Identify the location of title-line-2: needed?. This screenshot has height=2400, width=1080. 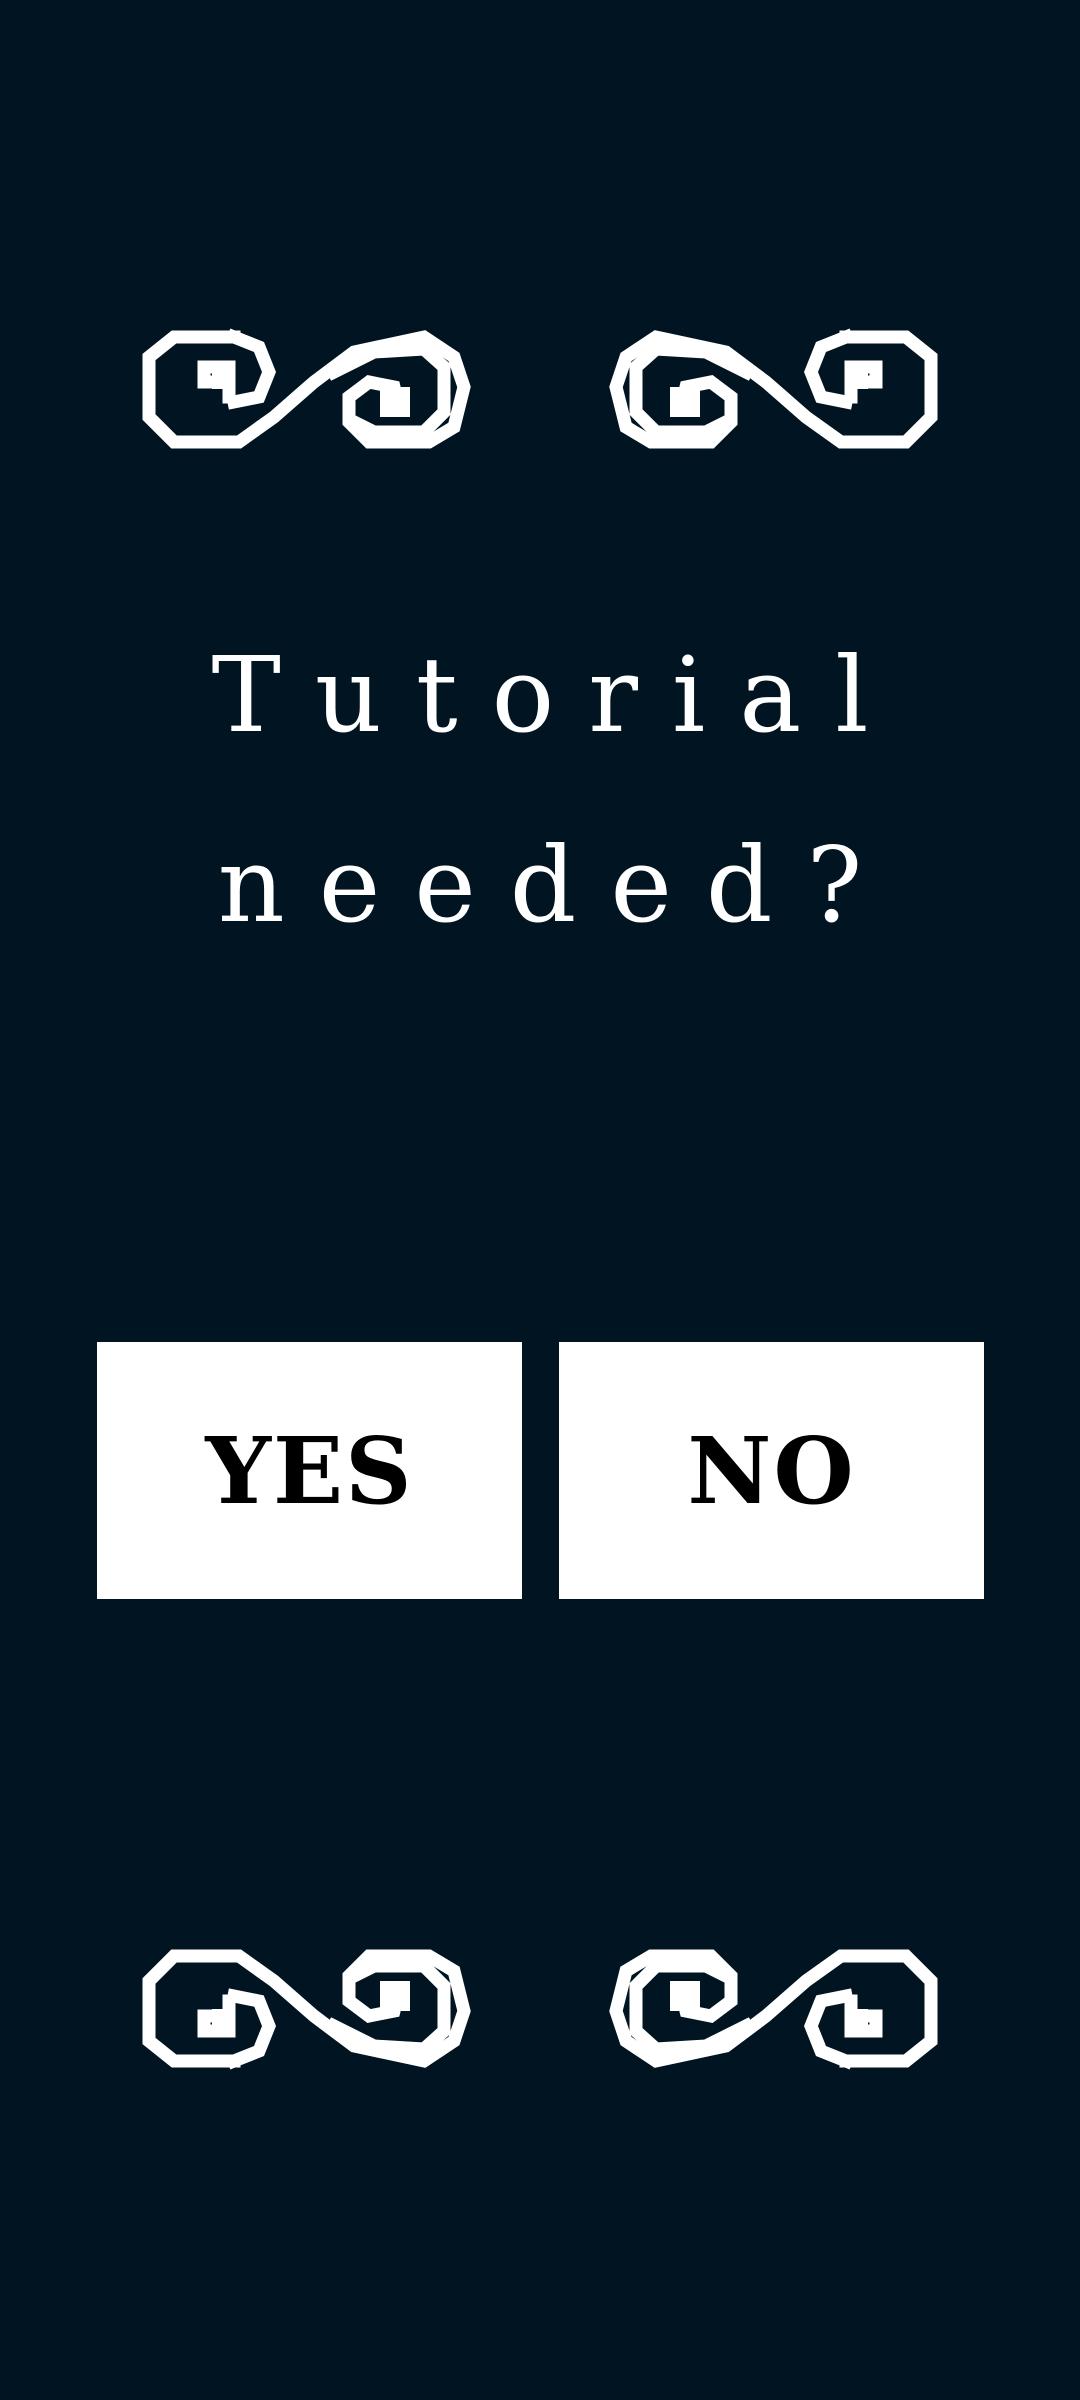
(557, 885).